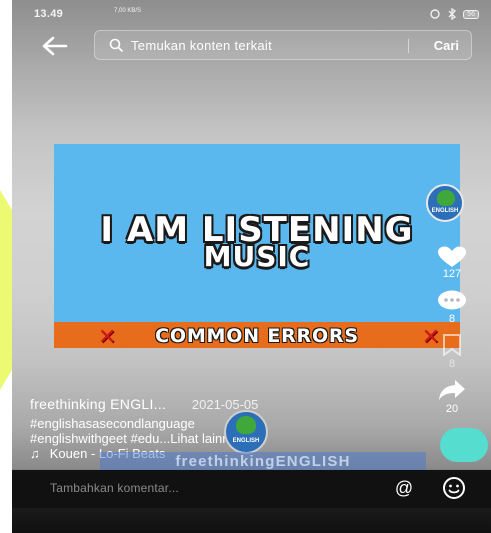 This screenshot has height=533, width=491. What do you see at coordinates (446, 45) in the screenshot?
I see `search-button: Cari` at bounding box center [446, 45].